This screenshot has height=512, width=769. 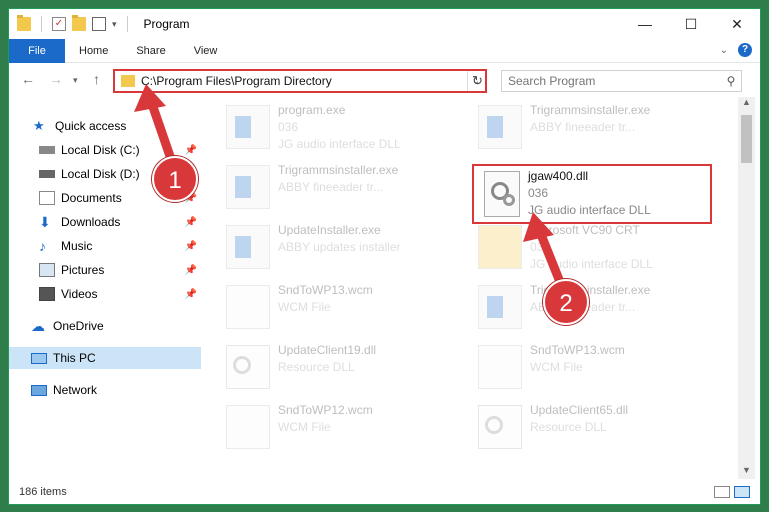 I want to click on address-path: C:\Program Files\Program Directory, so click(x=304, y=81).